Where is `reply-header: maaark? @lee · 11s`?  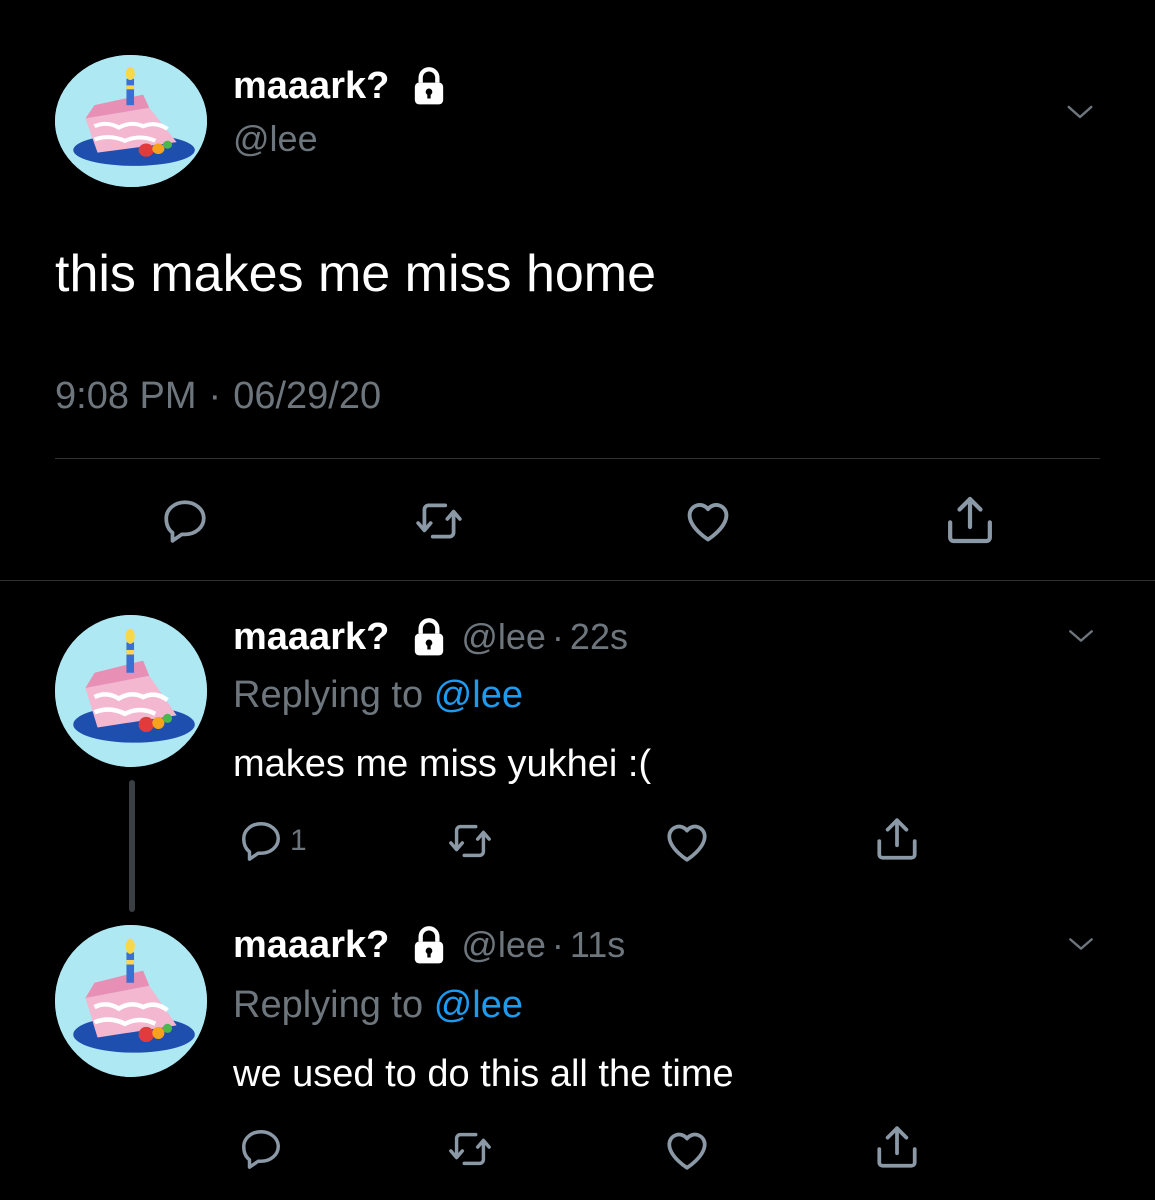
reply-header: maaark? @lee · 11s is located at coordinates (429, 945).